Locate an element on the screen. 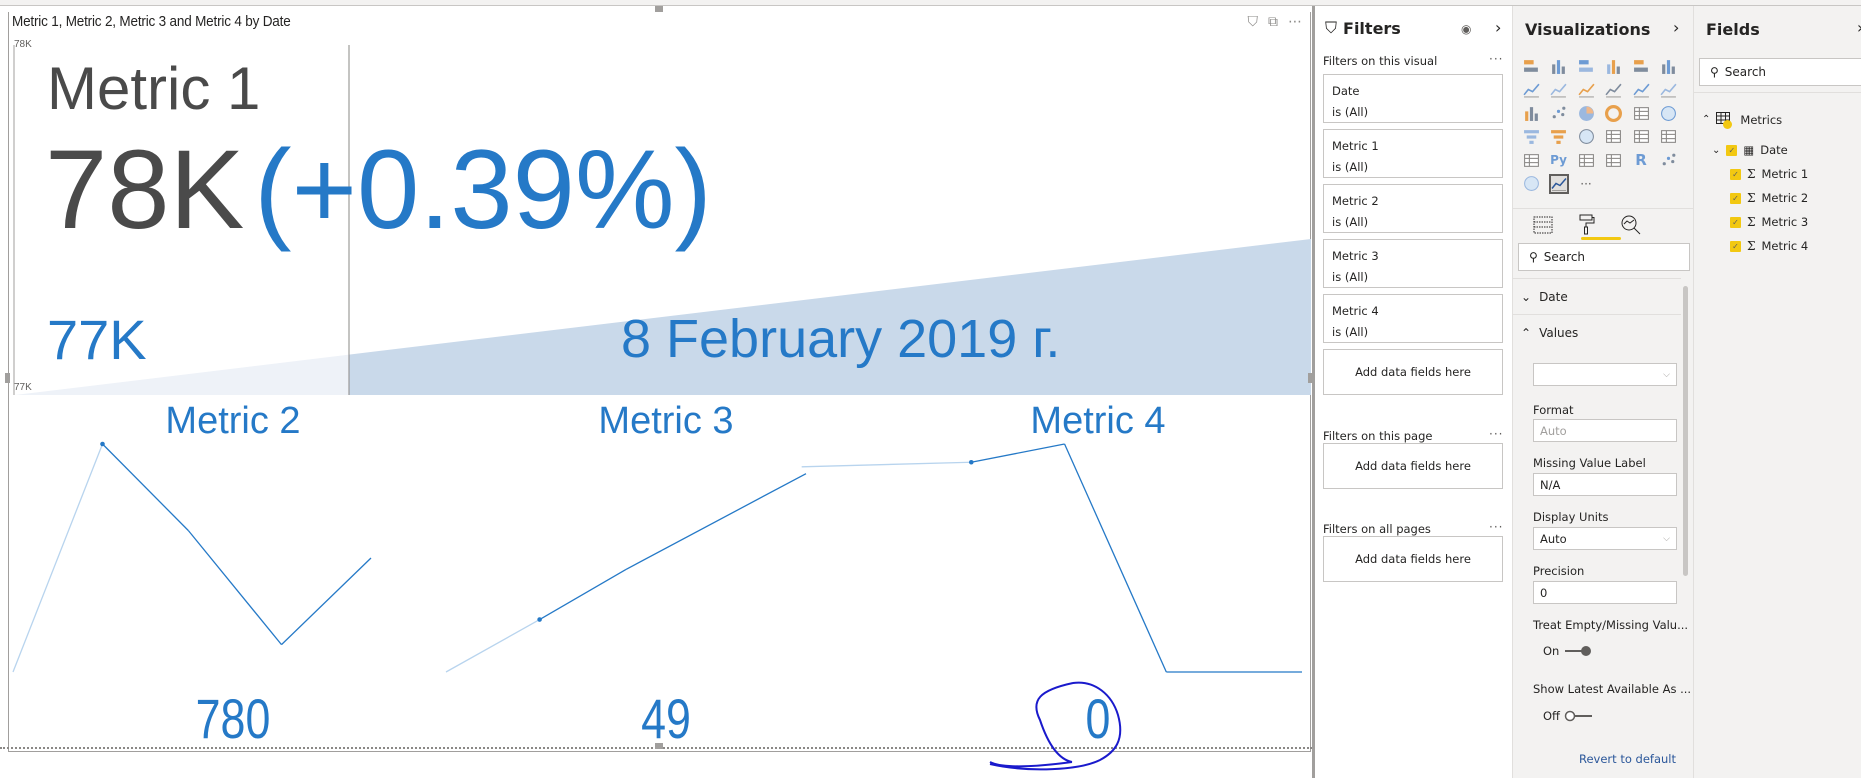  analytics-magnifier-icon is located at coordinates (1631, 225).